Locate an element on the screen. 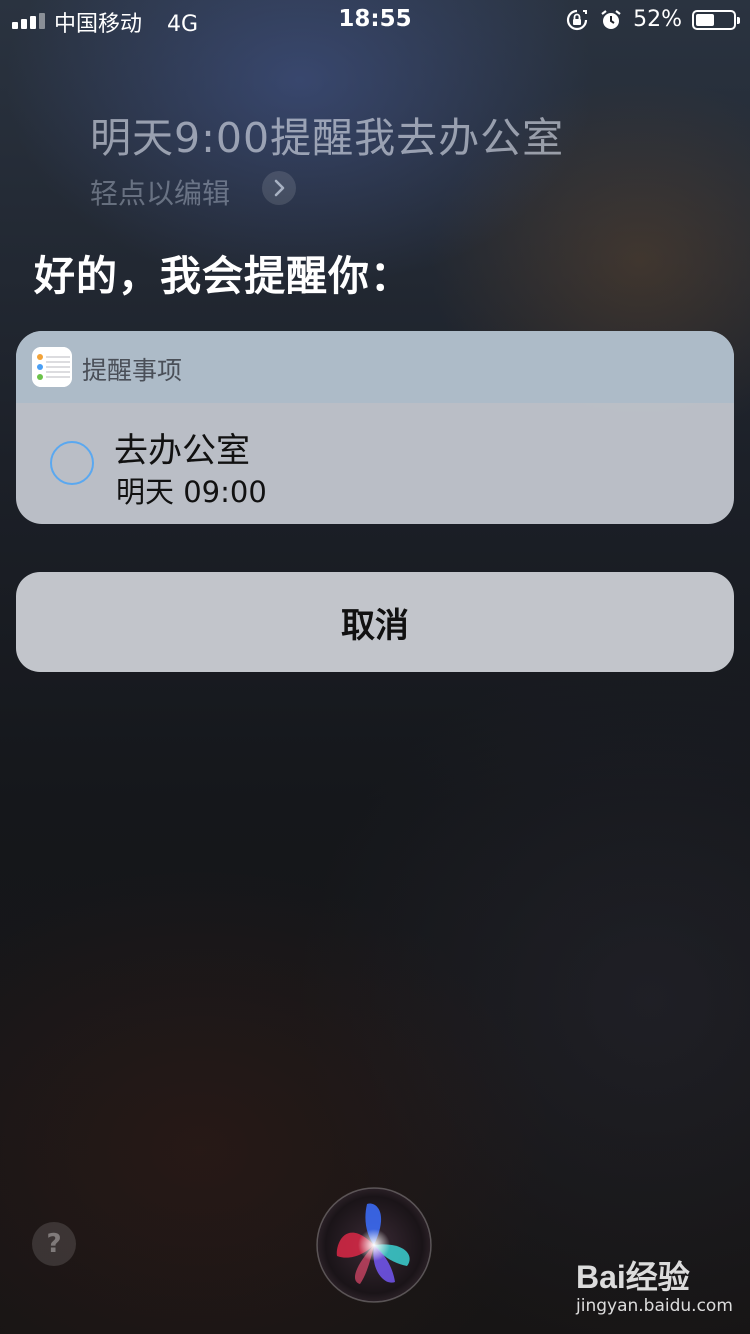 This screenshot has height=1334, width=750. reminders-app-name: 提醒事项 is located at coordinates (132, 370).